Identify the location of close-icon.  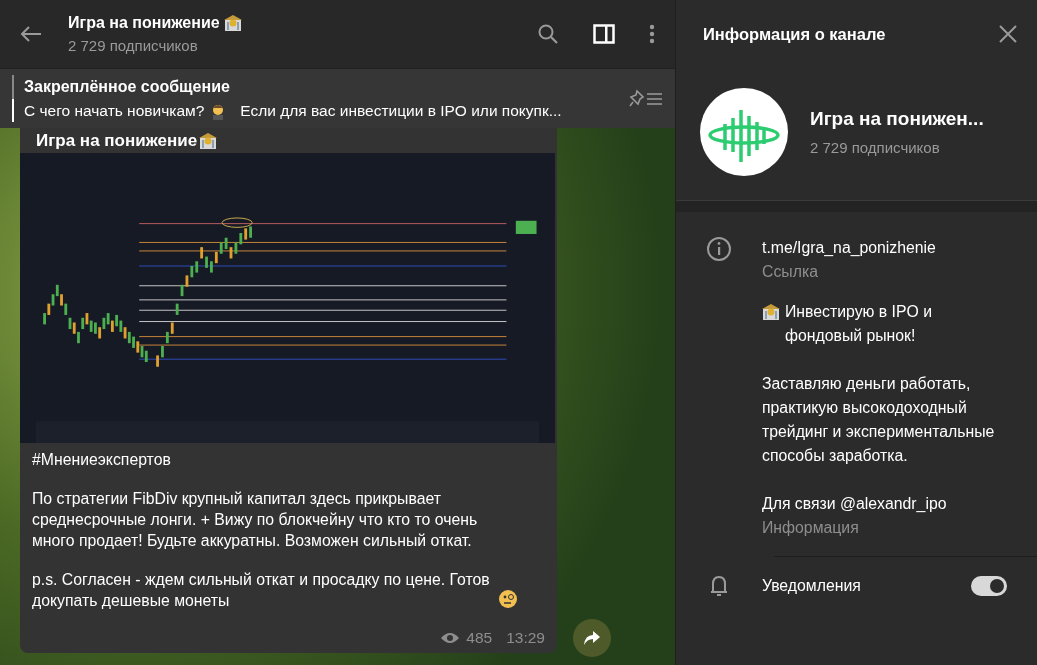
(1008, 34).